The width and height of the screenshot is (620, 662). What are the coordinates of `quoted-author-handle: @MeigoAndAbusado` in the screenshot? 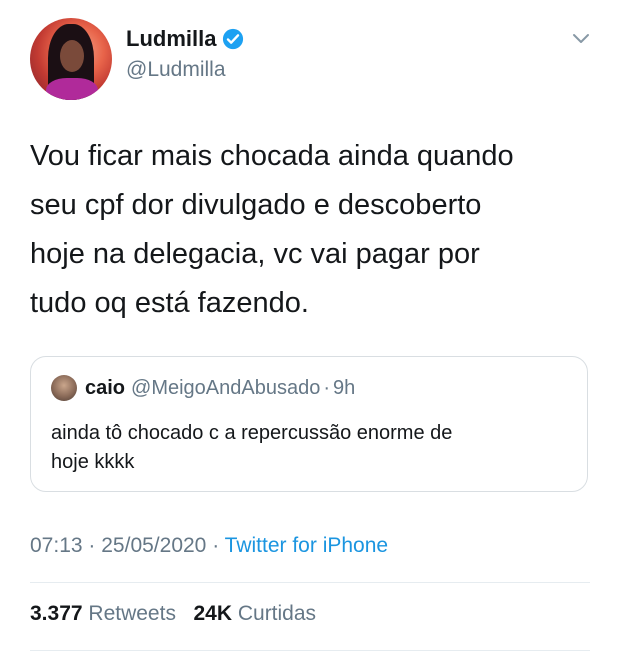 It's located at (226, 387).